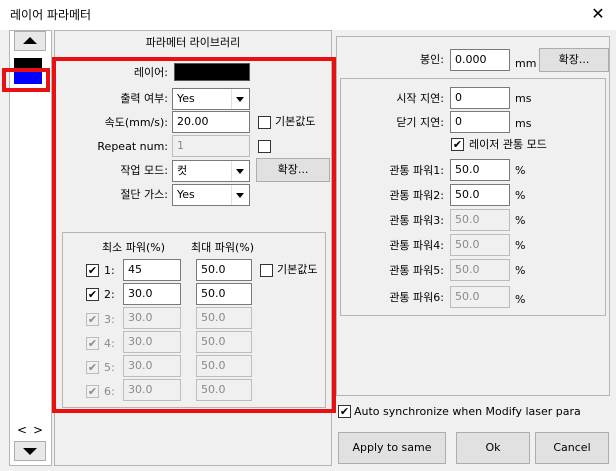  Describe the element at coordinates (508, 144) in the screenshot. I see `laser-pierce-label: 레이저 관통 모드` at that location.